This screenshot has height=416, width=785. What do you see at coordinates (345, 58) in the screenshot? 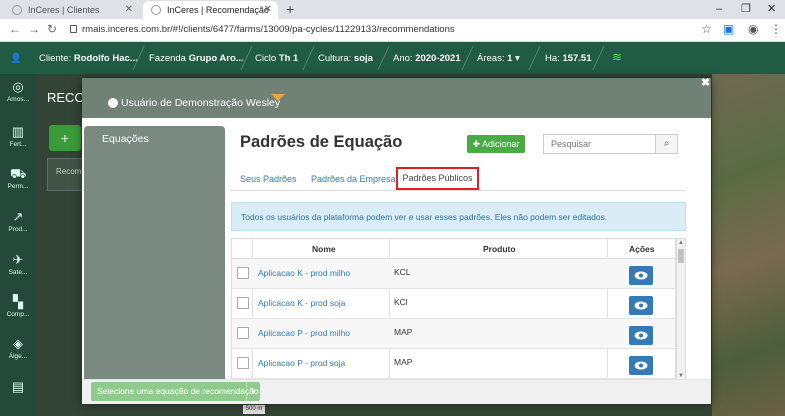
I see `header-cultura: Cultura: soja` at bounding box center [345, 58].